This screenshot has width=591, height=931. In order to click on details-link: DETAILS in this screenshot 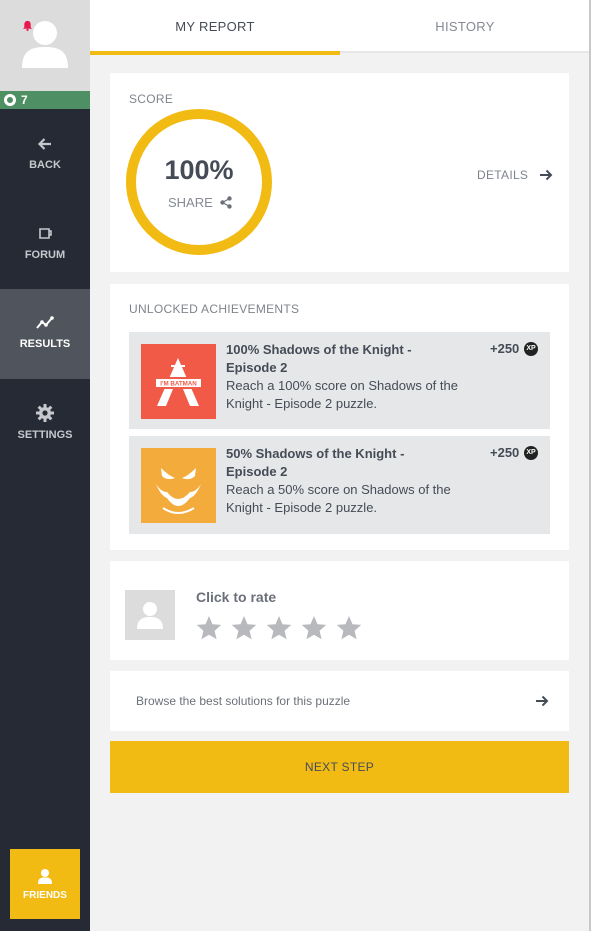, I will do `click(502, 175)`.